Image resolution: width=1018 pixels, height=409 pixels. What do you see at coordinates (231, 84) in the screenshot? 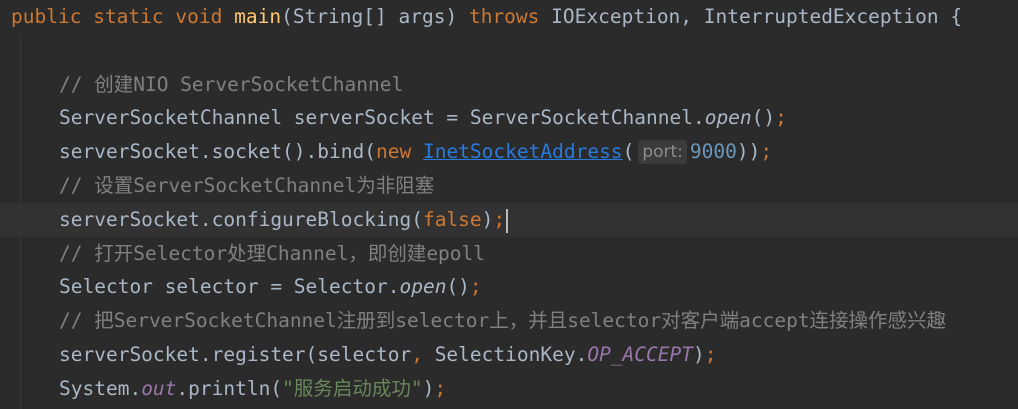
I see `comment: // 创建NIO ServerSocketChannel` at bounding box center [231, 84].